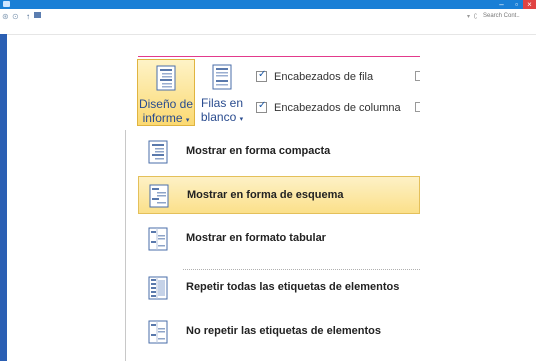  I want to click on row-headers-label: Encabezados de fila, so click(324, 77).